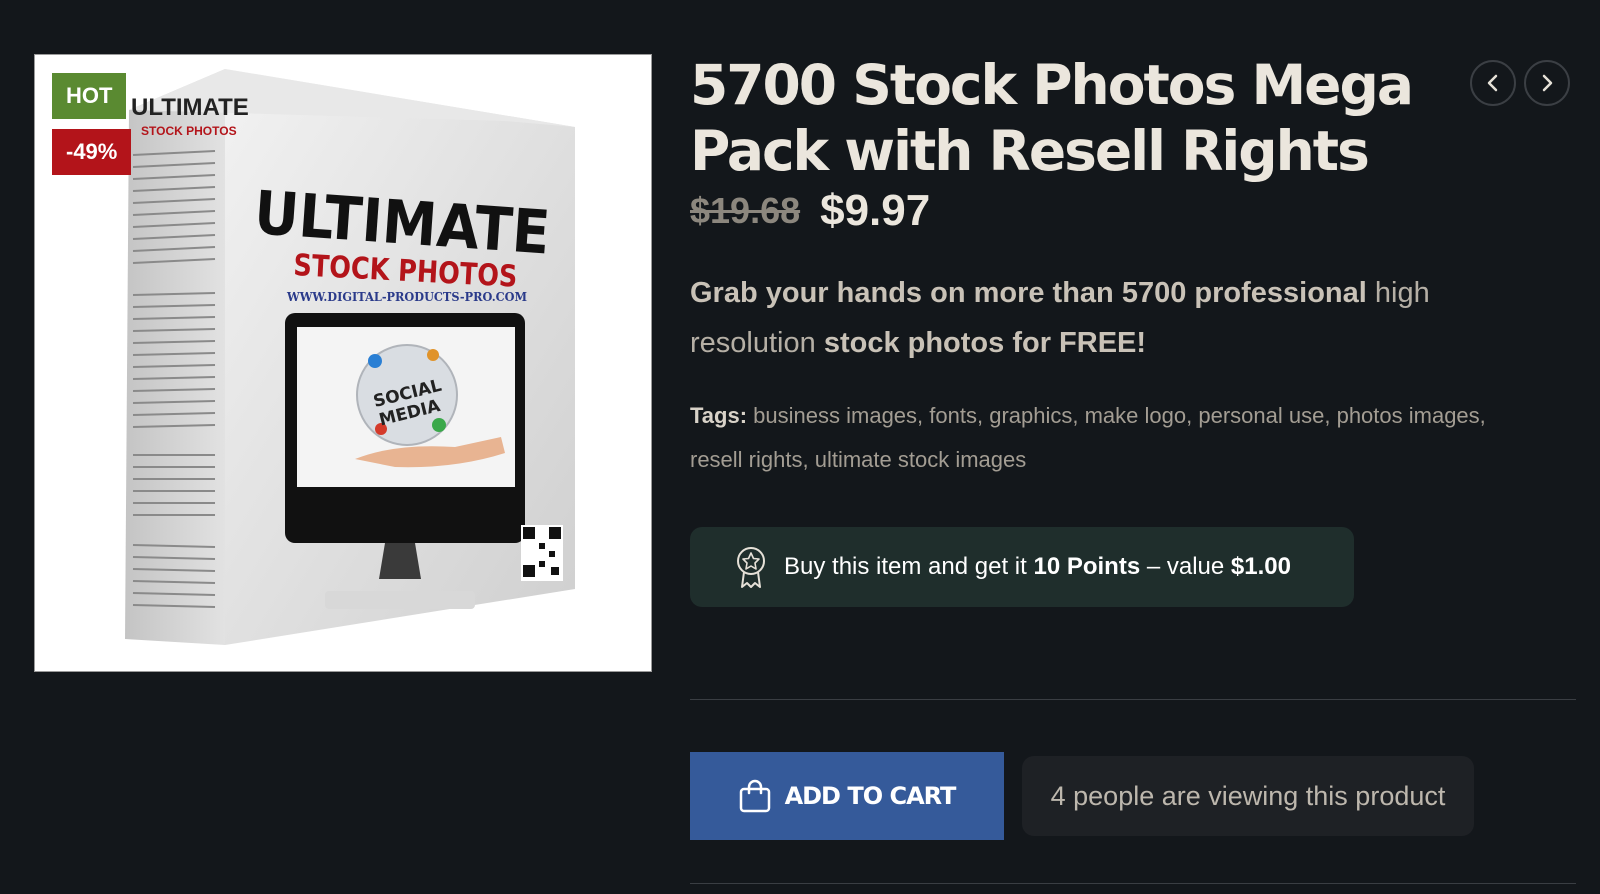  I want to click on chevron-left-icon, so click(1492, 83).